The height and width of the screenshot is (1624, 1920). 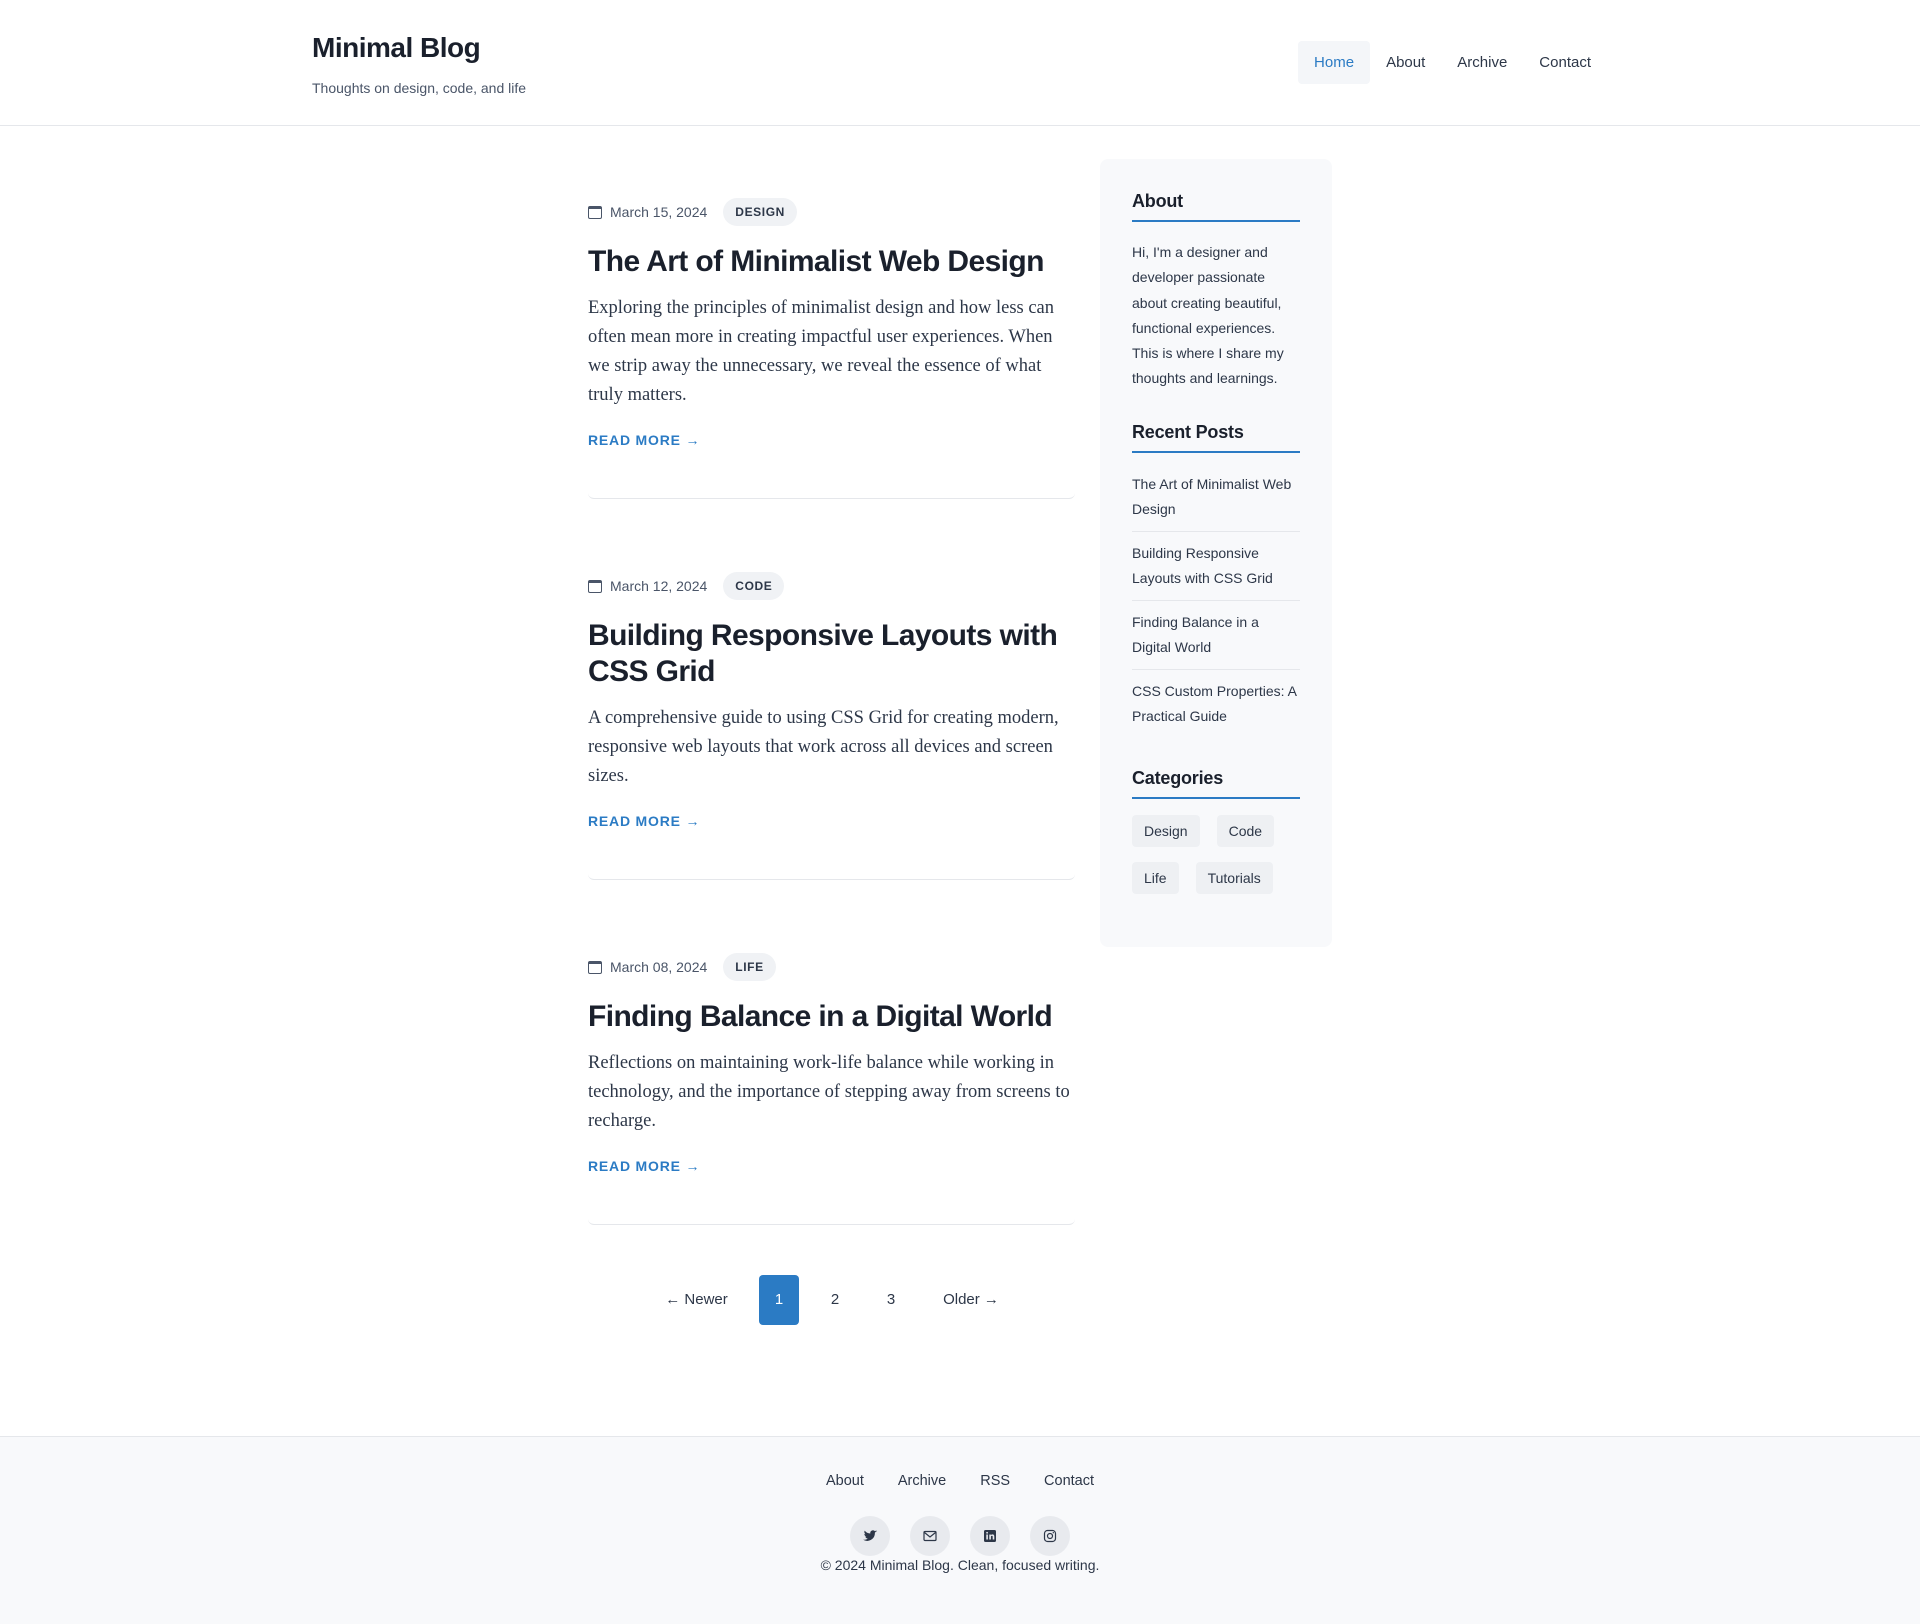 I want to click on pagination: ← Newer 1 2 3 Older →, so click(x=835, y=1300).